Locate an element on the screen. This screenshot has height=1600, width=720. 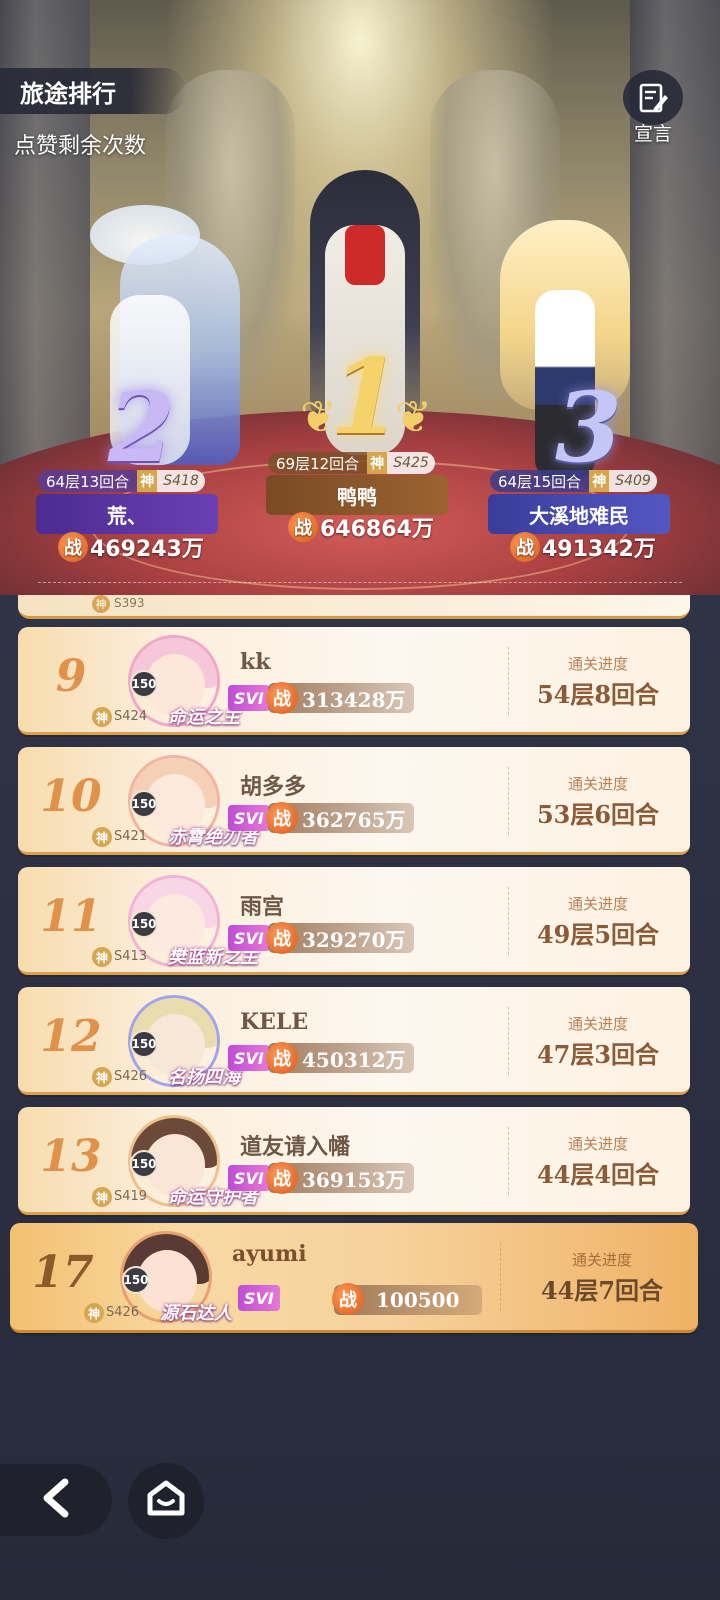
declare-button: 宣言 is located at coordinates (653, 108).